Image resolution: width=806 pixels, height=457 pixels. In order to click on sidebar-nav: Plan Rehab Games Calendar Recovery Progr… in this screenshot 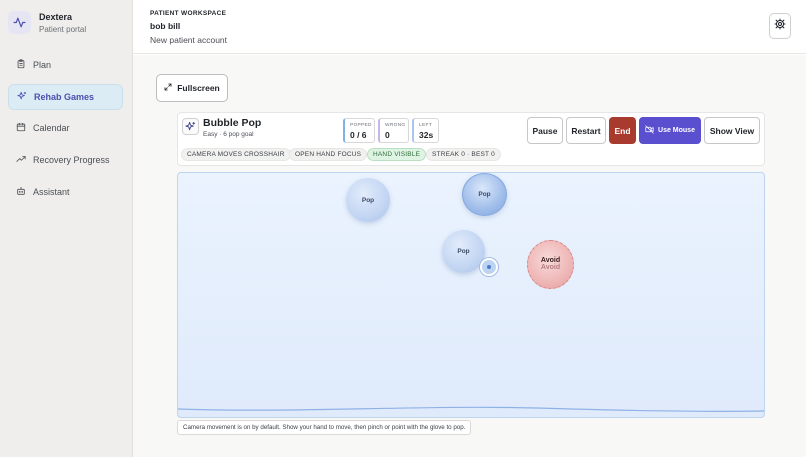, I will do `click(65, 131)`.